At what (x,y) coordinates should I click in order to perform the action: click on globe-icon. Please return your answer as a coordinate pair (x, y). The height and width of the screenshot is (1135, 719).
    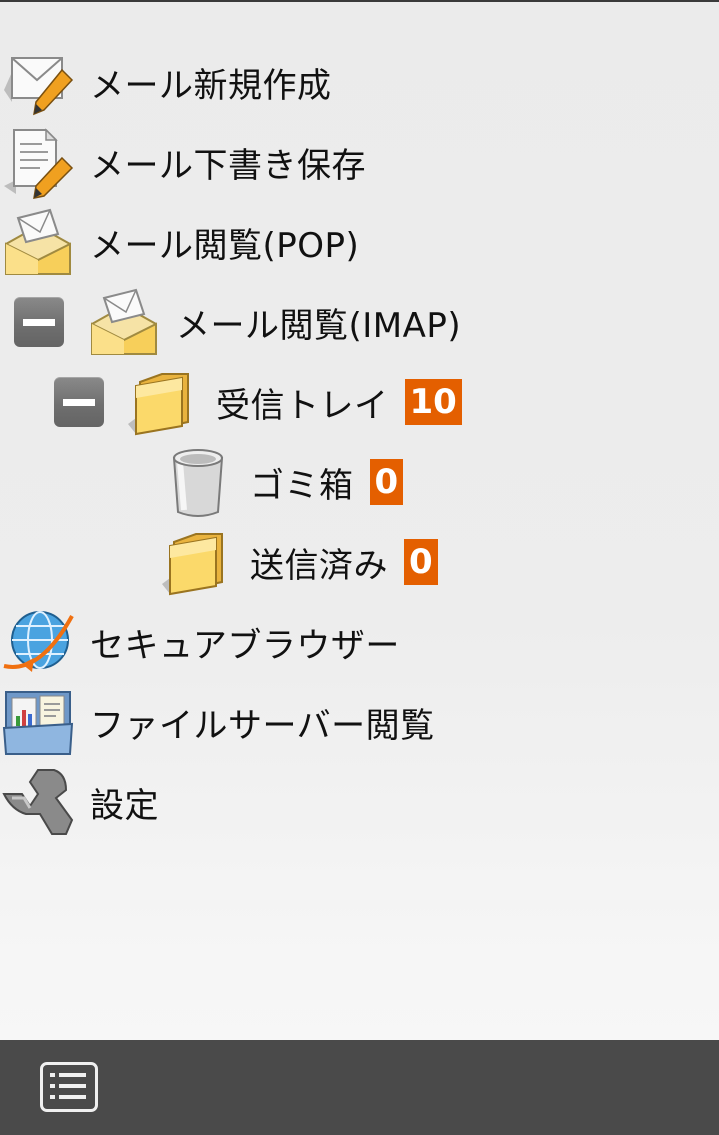
    Looking at the image, I should click on (38, 642).